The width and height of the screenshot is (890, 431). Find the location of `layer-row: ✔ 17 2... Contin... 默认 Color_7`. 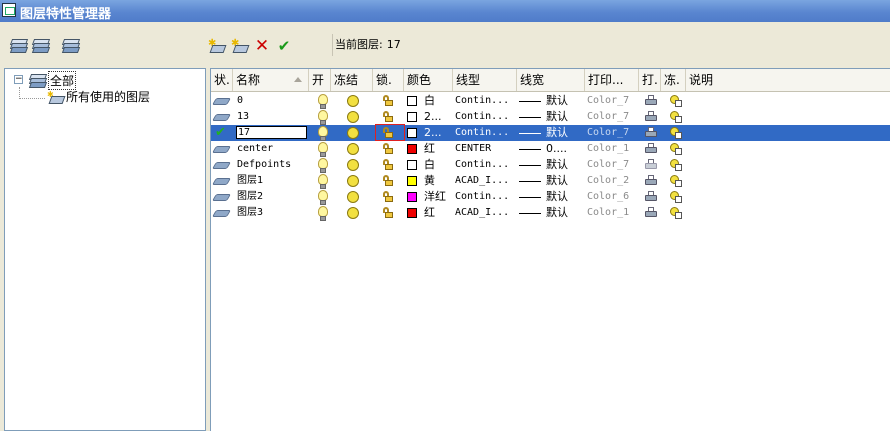

layer-row: ✔ 17 2... Contin... 默认 Color_7 is located at coordinates (550, 132).